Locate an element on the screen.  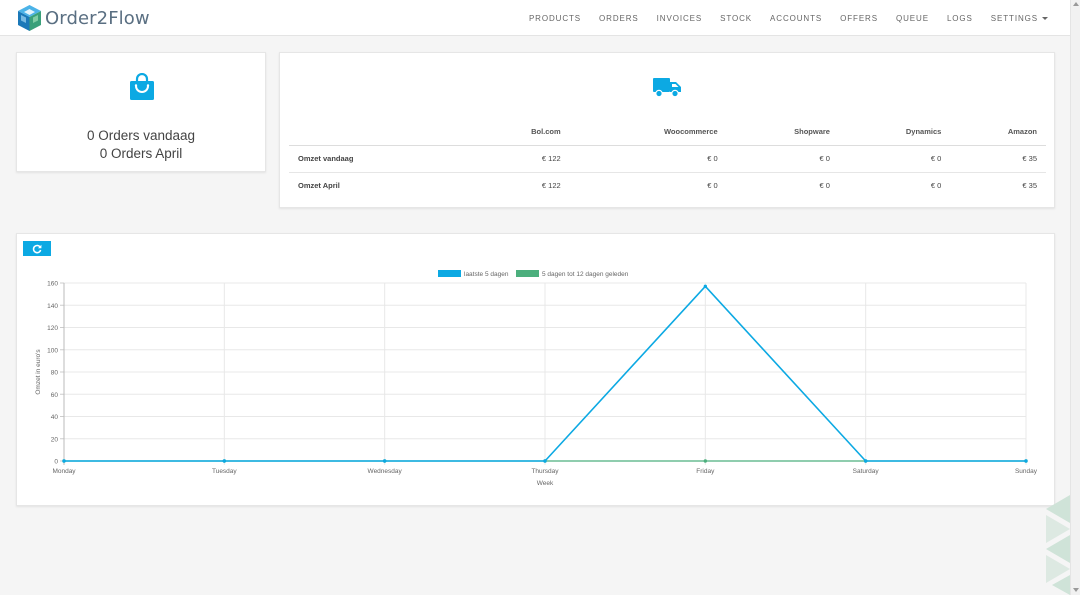
legend-label-last-5-days: laatste 5 dagen is located at coordinates (486, 274).